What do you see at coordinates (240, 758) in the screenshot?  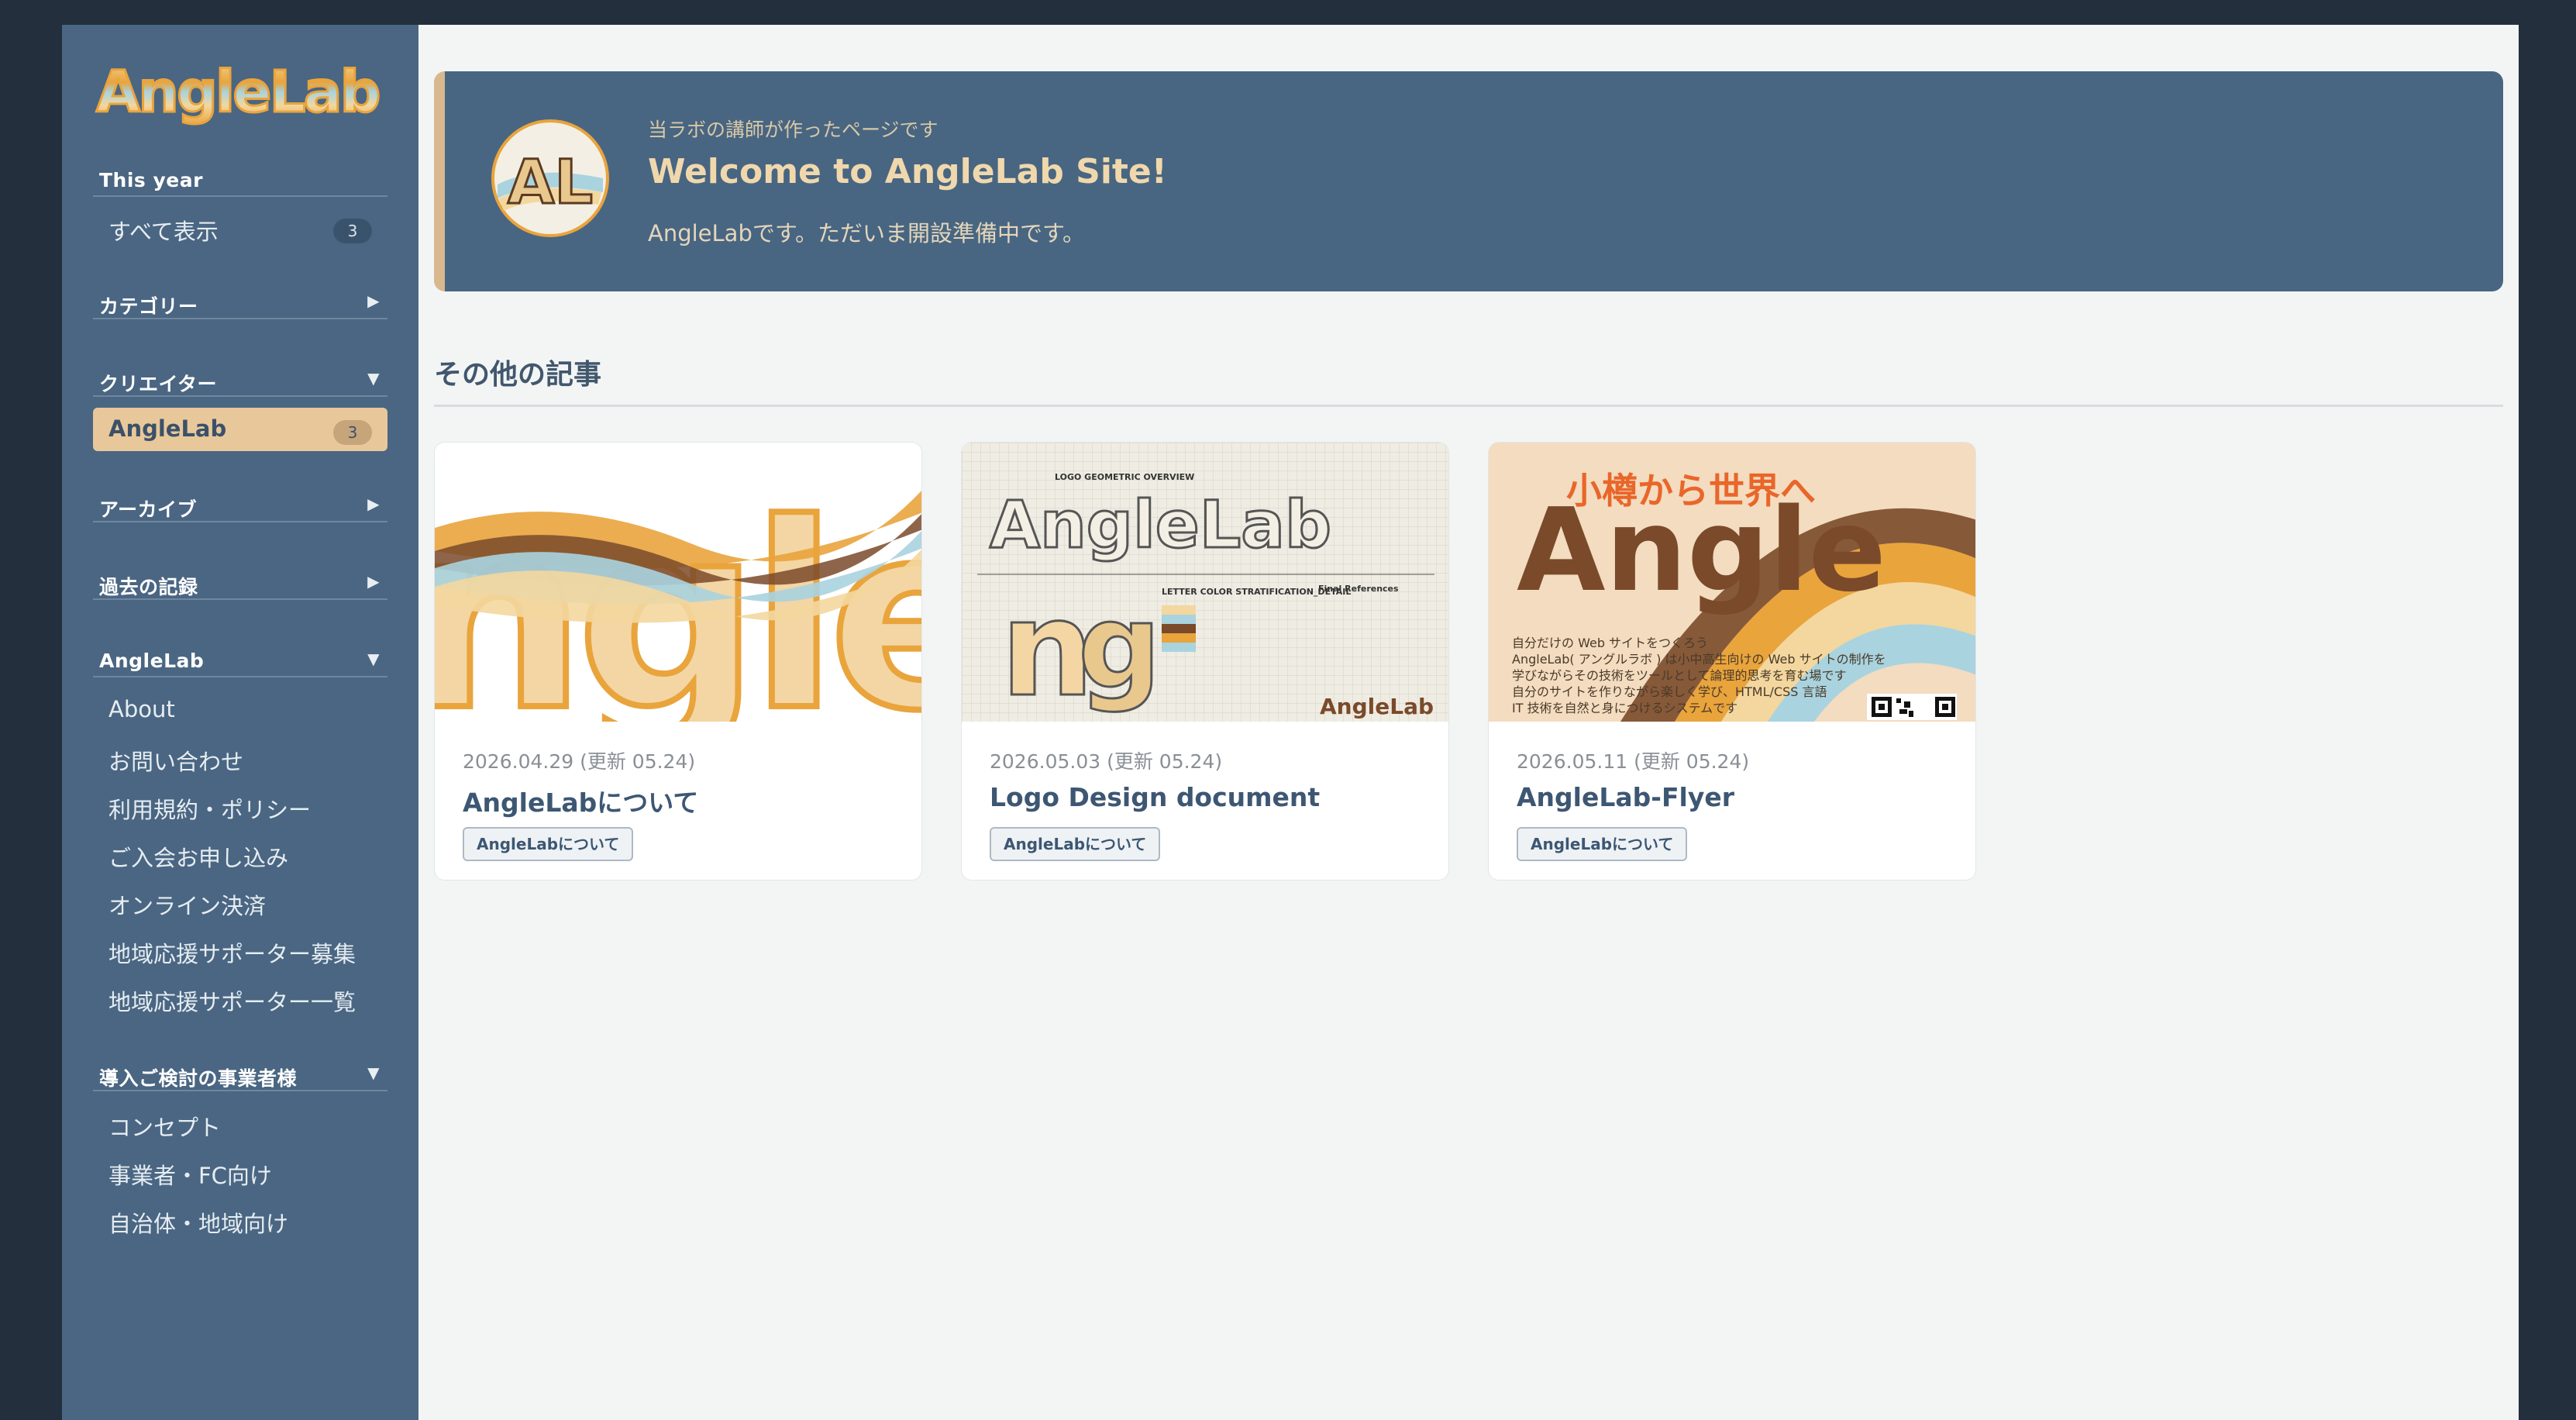 I see `sidebar-item-contact: お問い合わせ` at bounding box center [240, 758].